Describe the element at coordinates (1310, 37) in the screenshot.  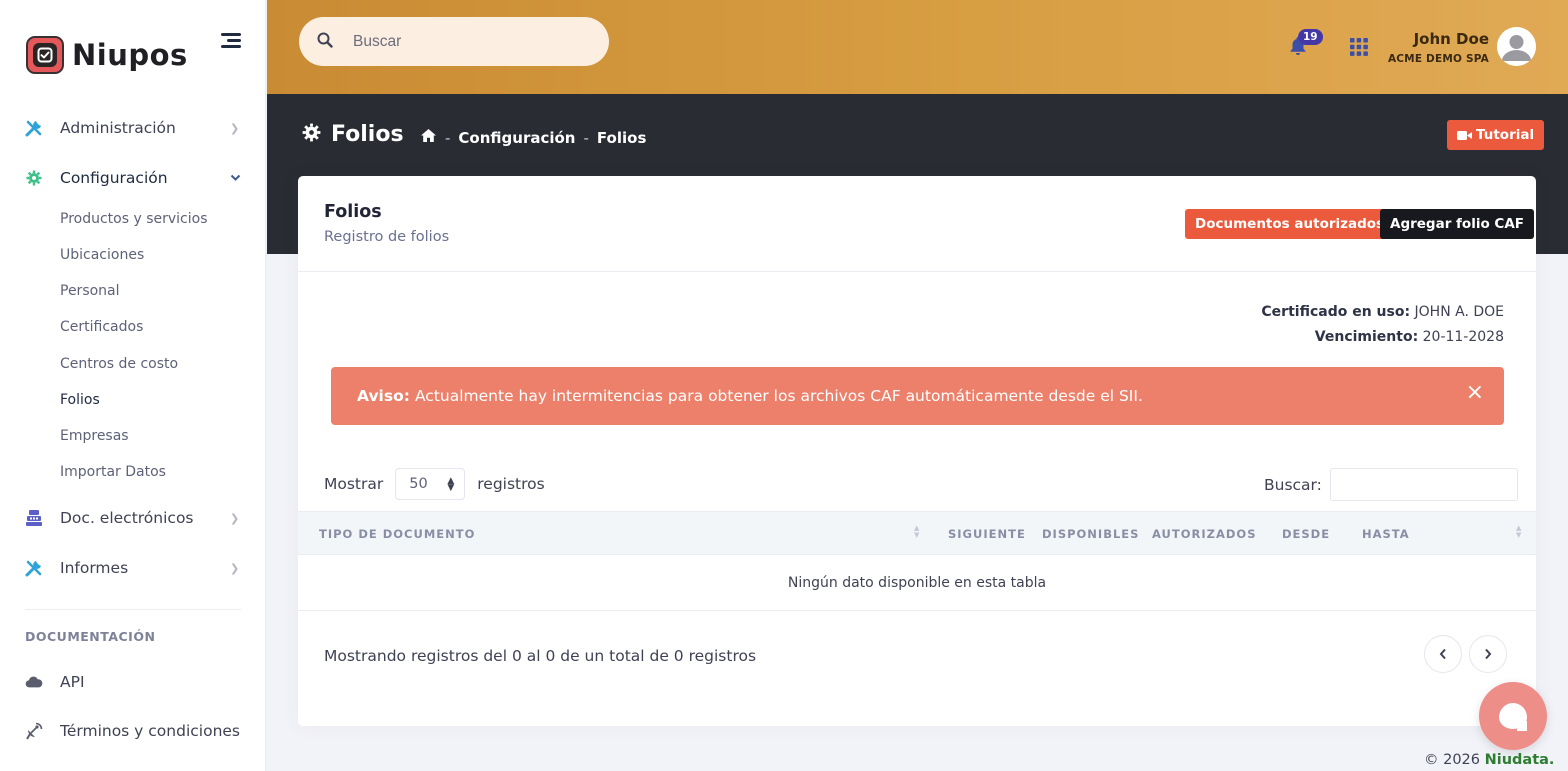
I see `notification-badge: 19` at that location.